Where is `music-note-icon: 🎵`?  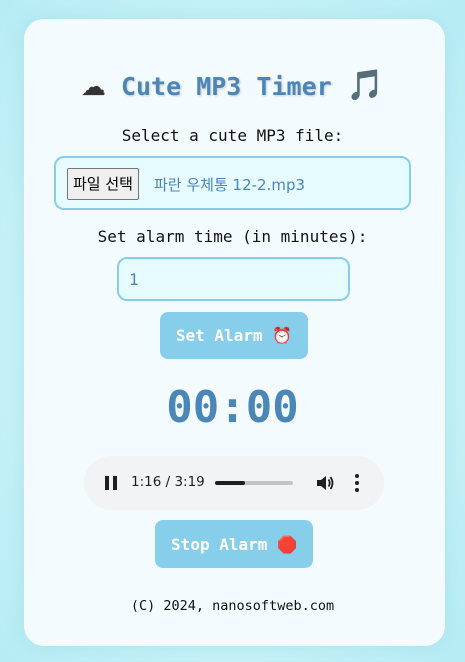
music-note-icon: 🎵 is located at coordinates (365, 85).